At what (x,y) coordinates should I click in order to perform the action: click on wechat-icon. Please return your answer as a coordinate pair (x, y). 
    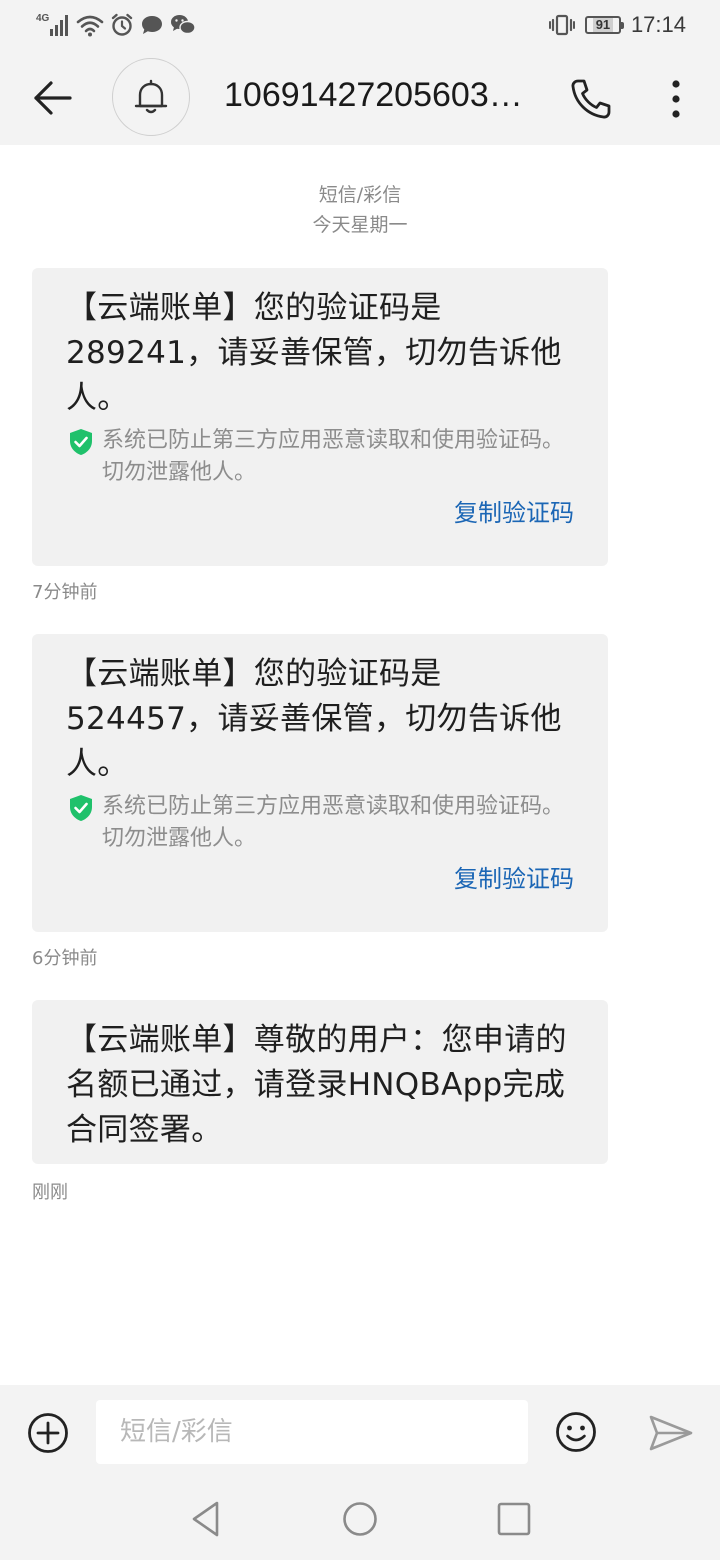
    Looking at the image, I should click on (183, 25).